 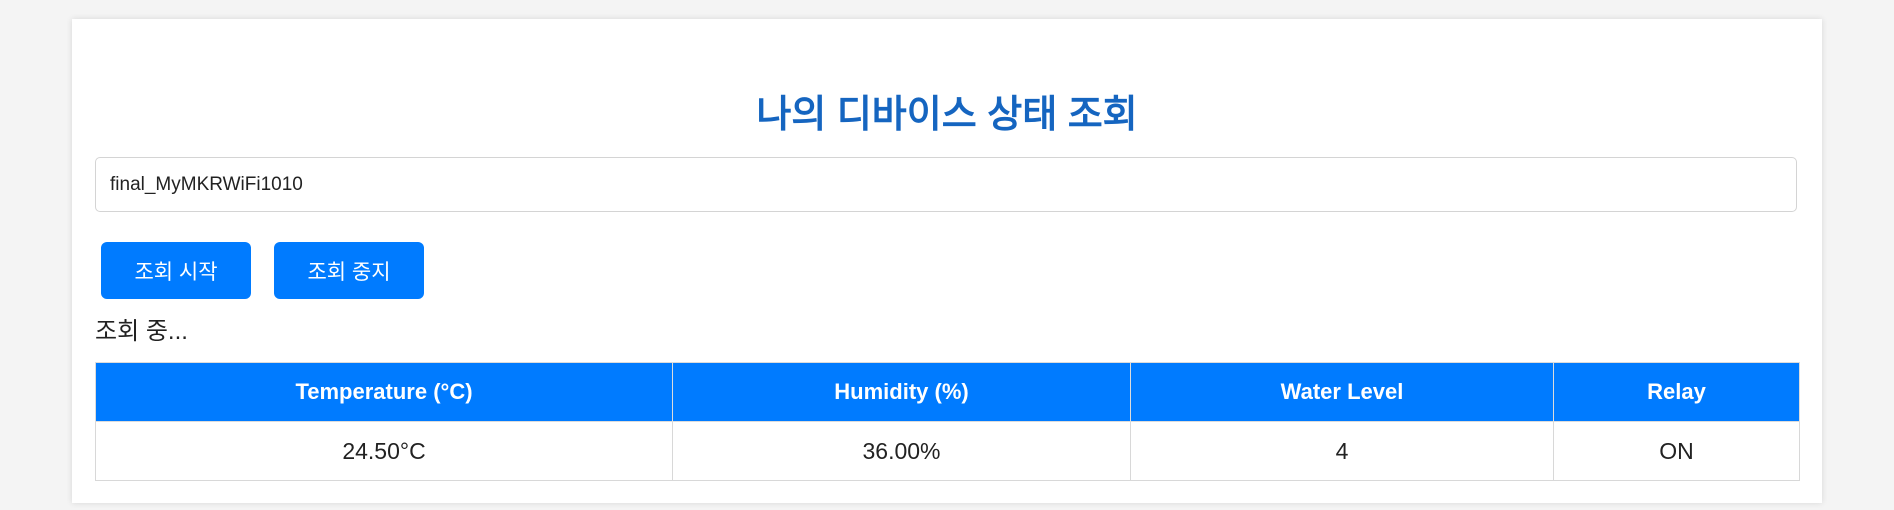 I want to click on temperature-cell: 24.50°C, so click(x=384, y=451).